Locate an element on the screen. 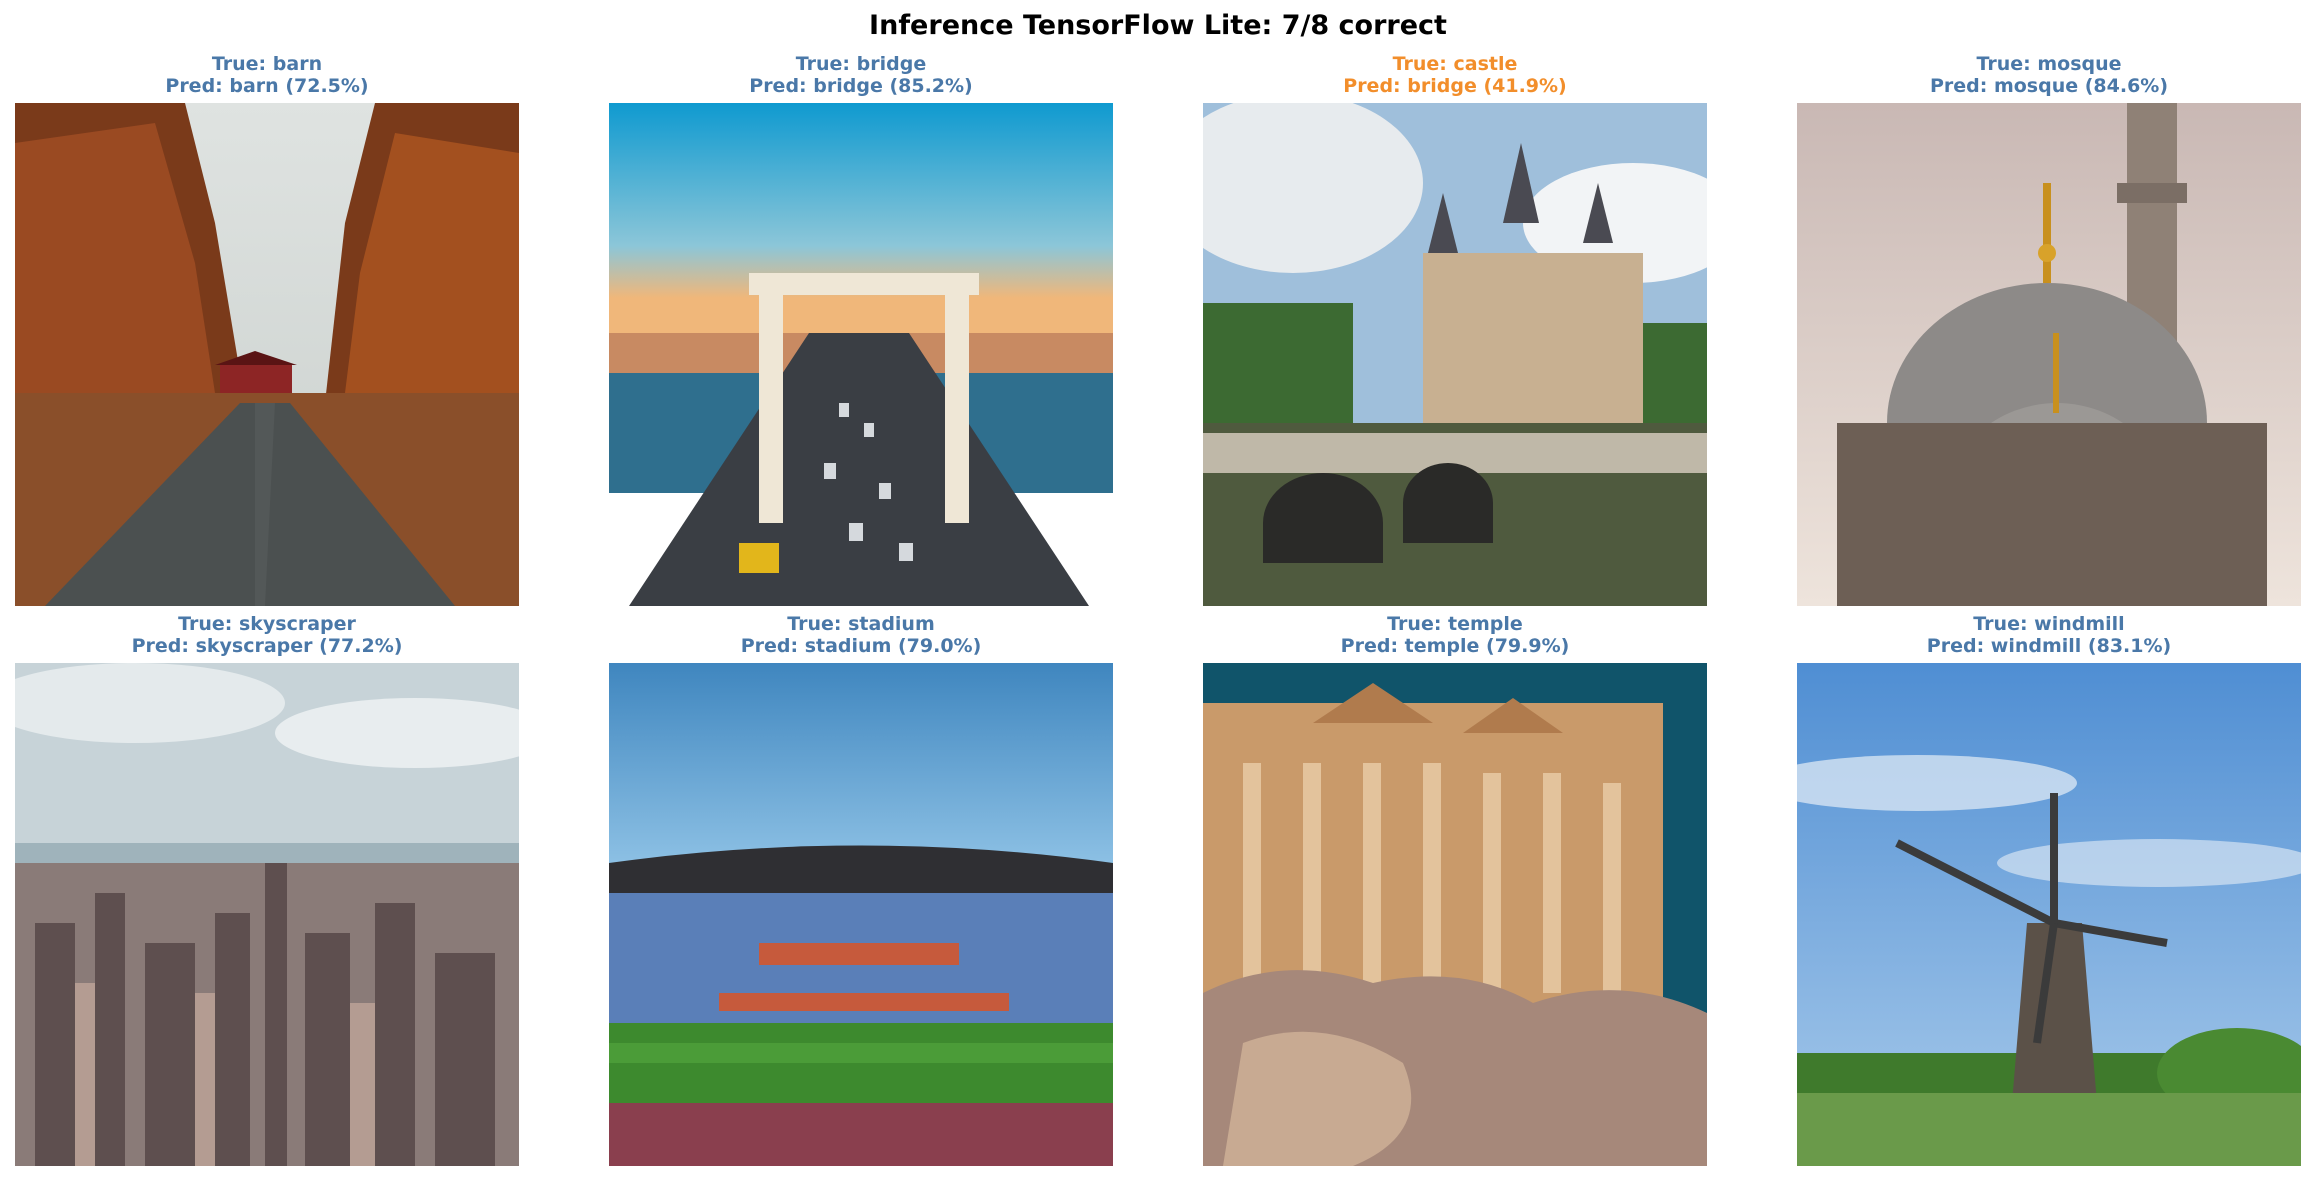  temple-photo is located at coordinates (1455, 914).